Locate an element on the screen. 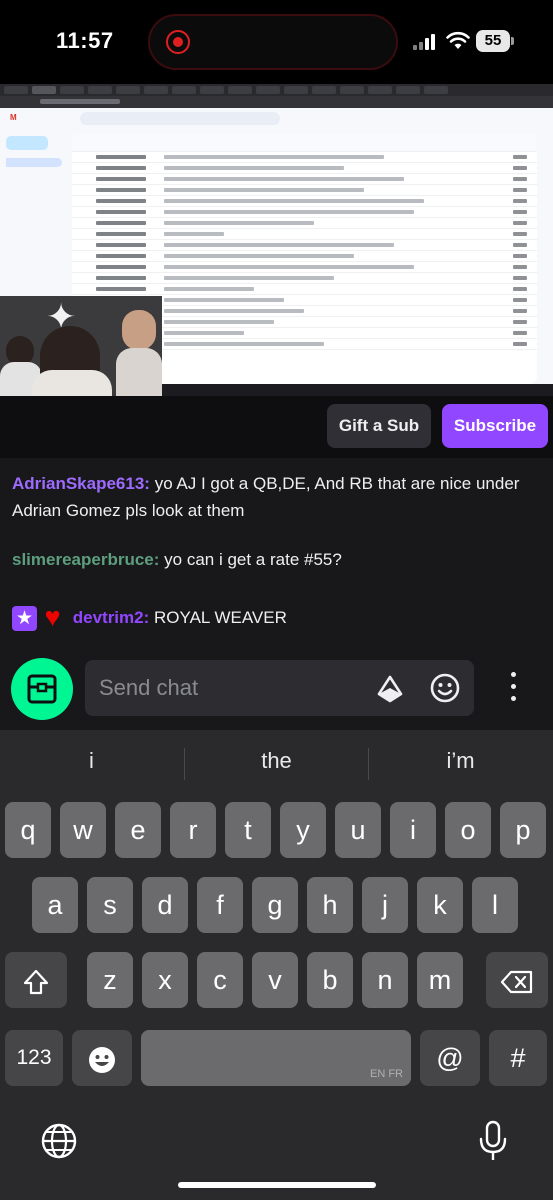 Image resolution: width=553 pixels, height=1200 pixels. screen-recording-icon is located at coordinates (178, 42).